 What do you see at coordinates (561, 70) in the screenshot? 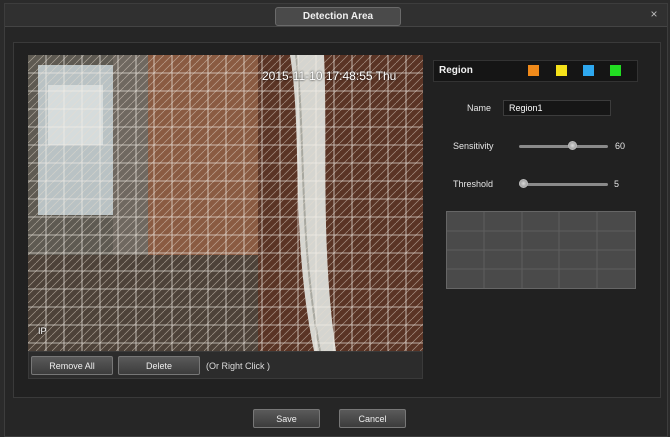
I see `region-color-yellow` at bounding box center [561, 70].